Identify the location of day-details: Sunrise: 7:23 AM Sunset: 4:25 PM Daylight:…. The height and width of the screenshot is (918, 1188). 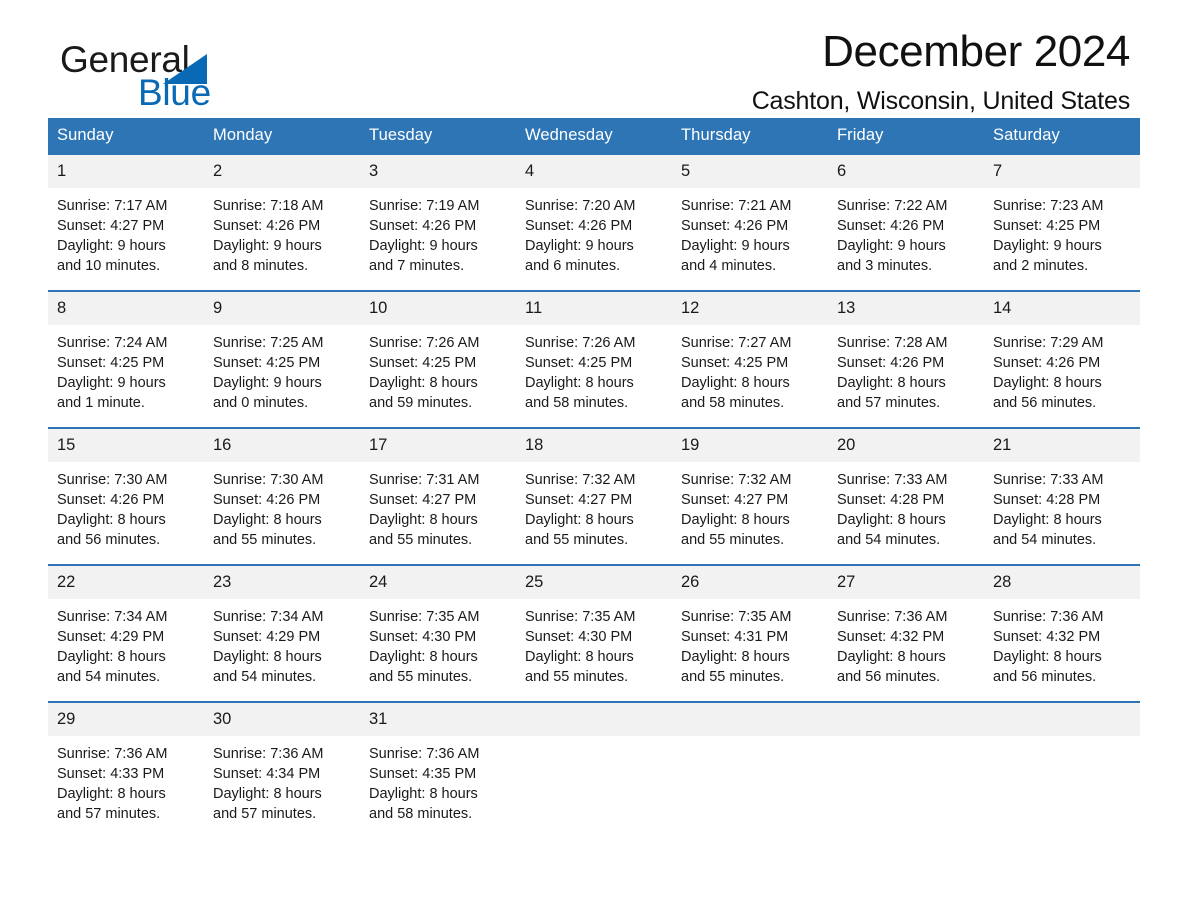
(1062, 232).